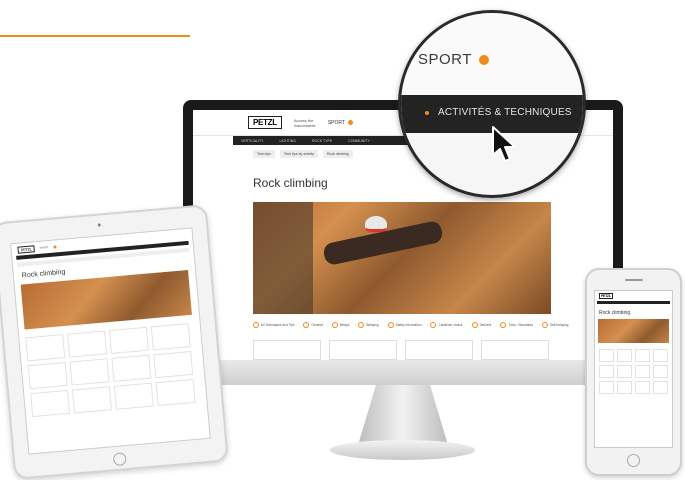 This screenshot has width=685, height=480. I want to click on tablet-screen: PETZL SPORT Rock climbing, so click(110, 341).